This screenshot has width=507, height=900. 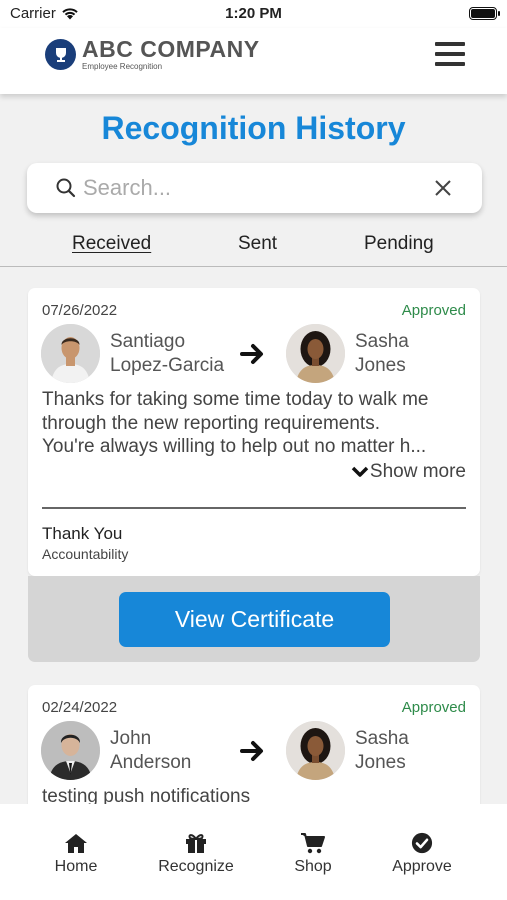 What do you see at coordinates (146, 795) in the screenshot?
I see `message-line: testing push notifications` at bounding box center [146, 795].